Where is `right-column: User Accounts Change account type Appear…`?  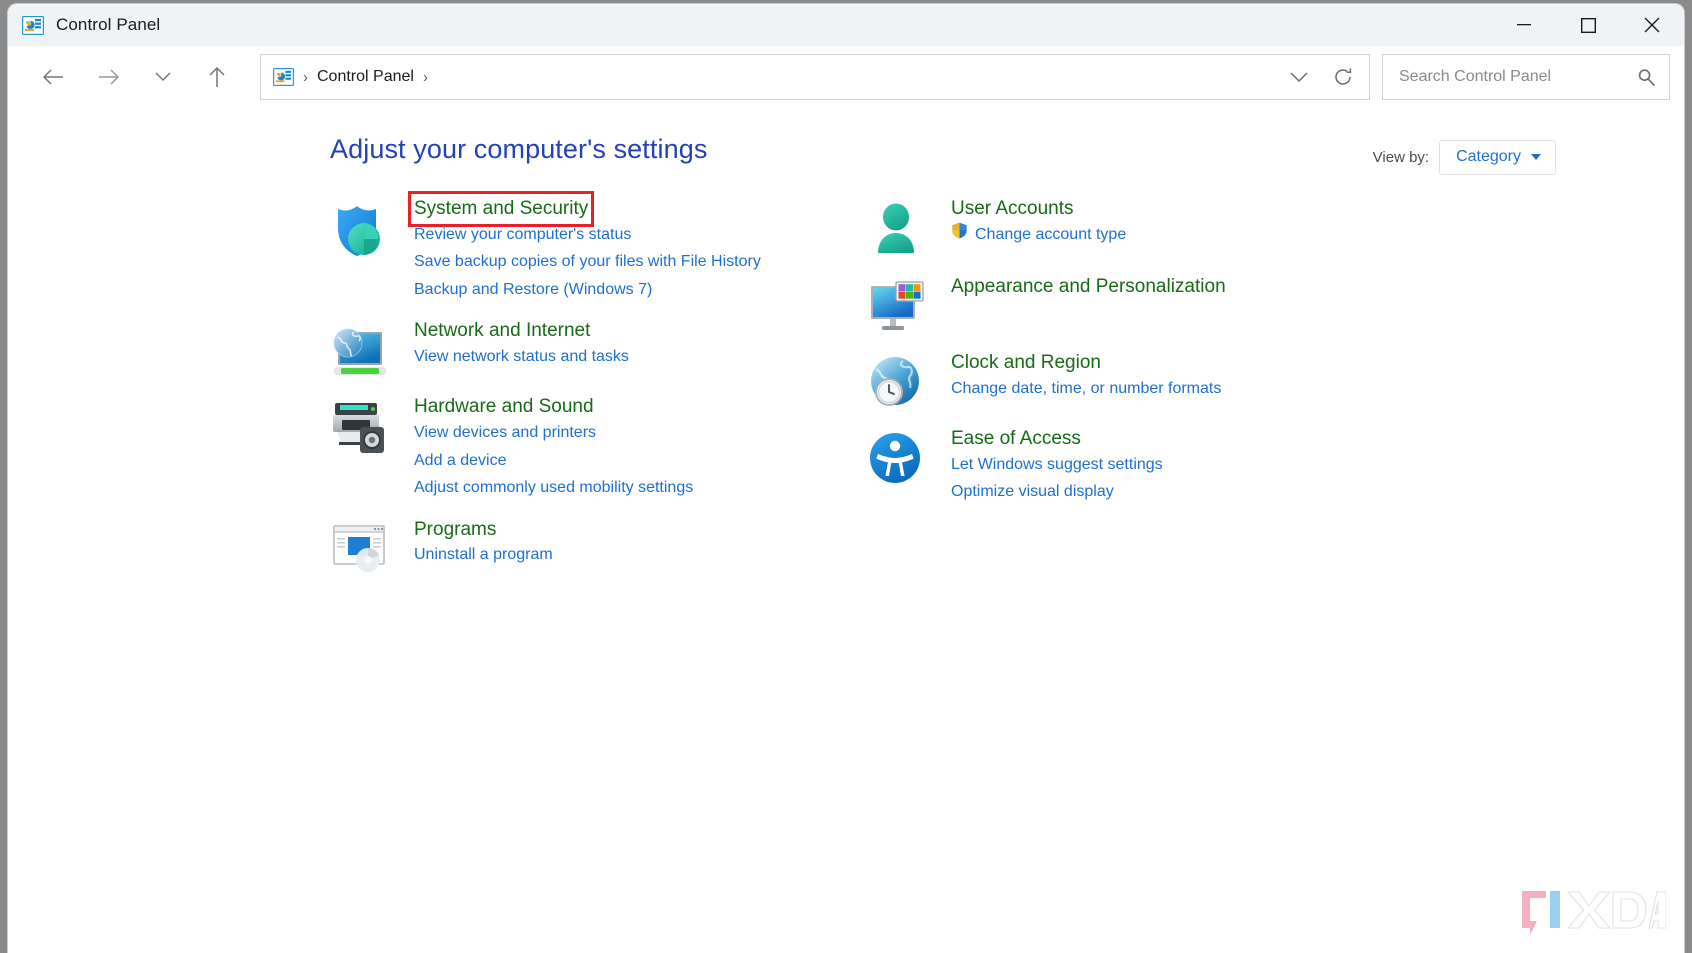
right-column: User Accounts Change account type Appear… is located at coordinates (1123, 392).